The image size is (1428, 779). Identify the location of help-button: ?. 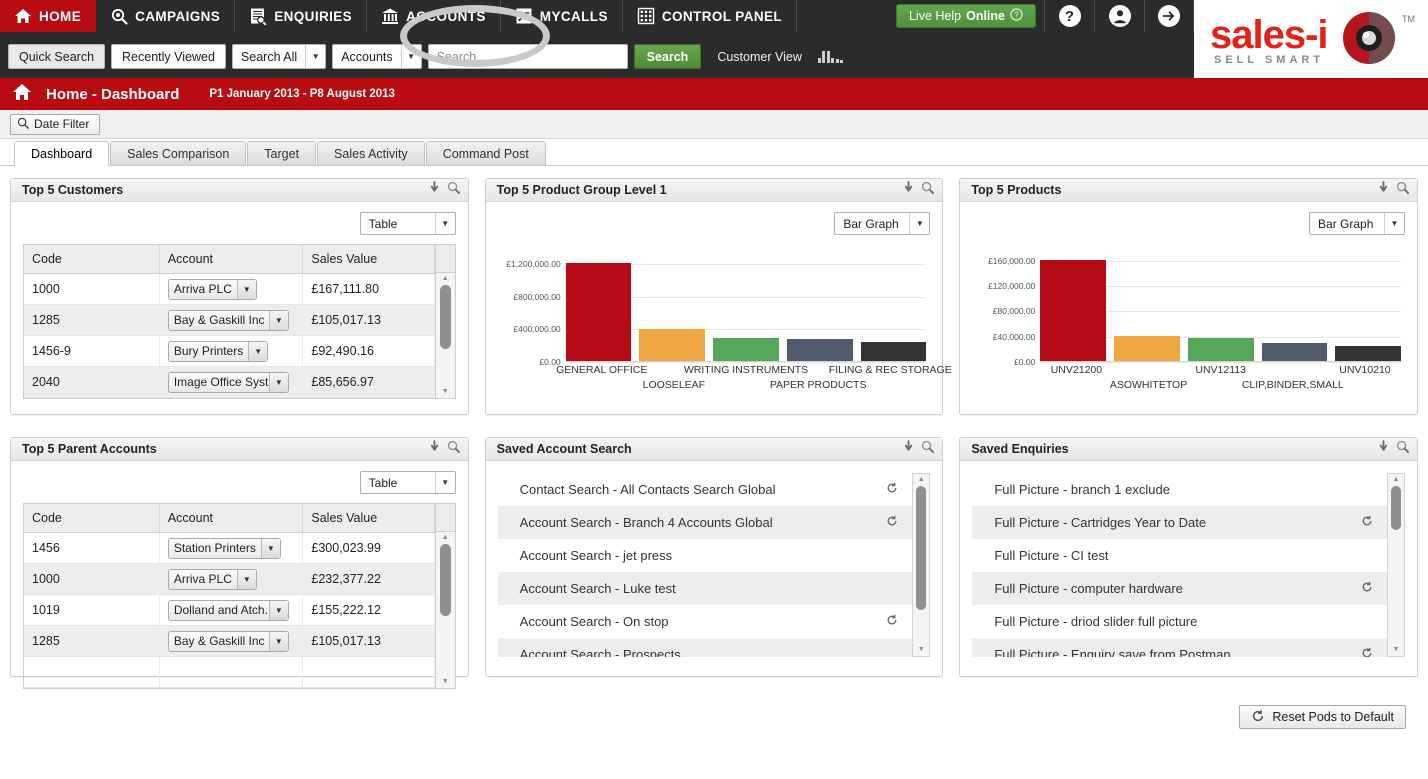
(1069, 16).